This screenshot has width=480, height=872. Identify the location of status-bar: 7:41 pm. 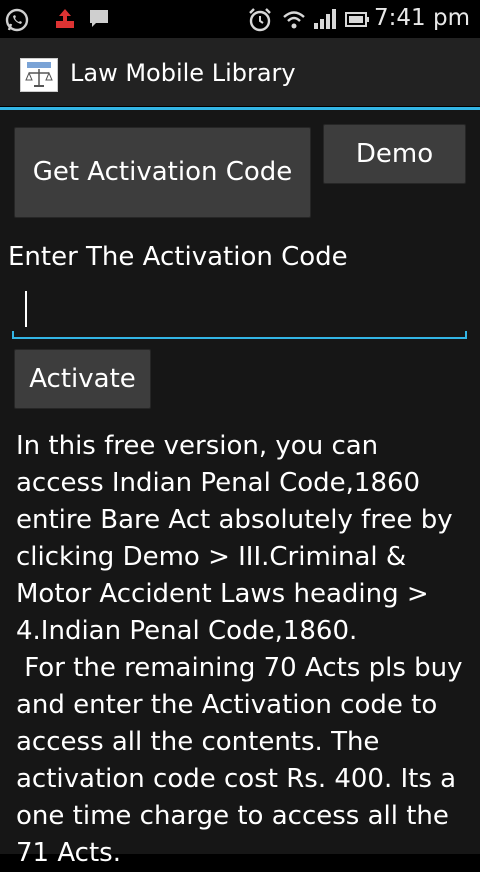
(240, 19).